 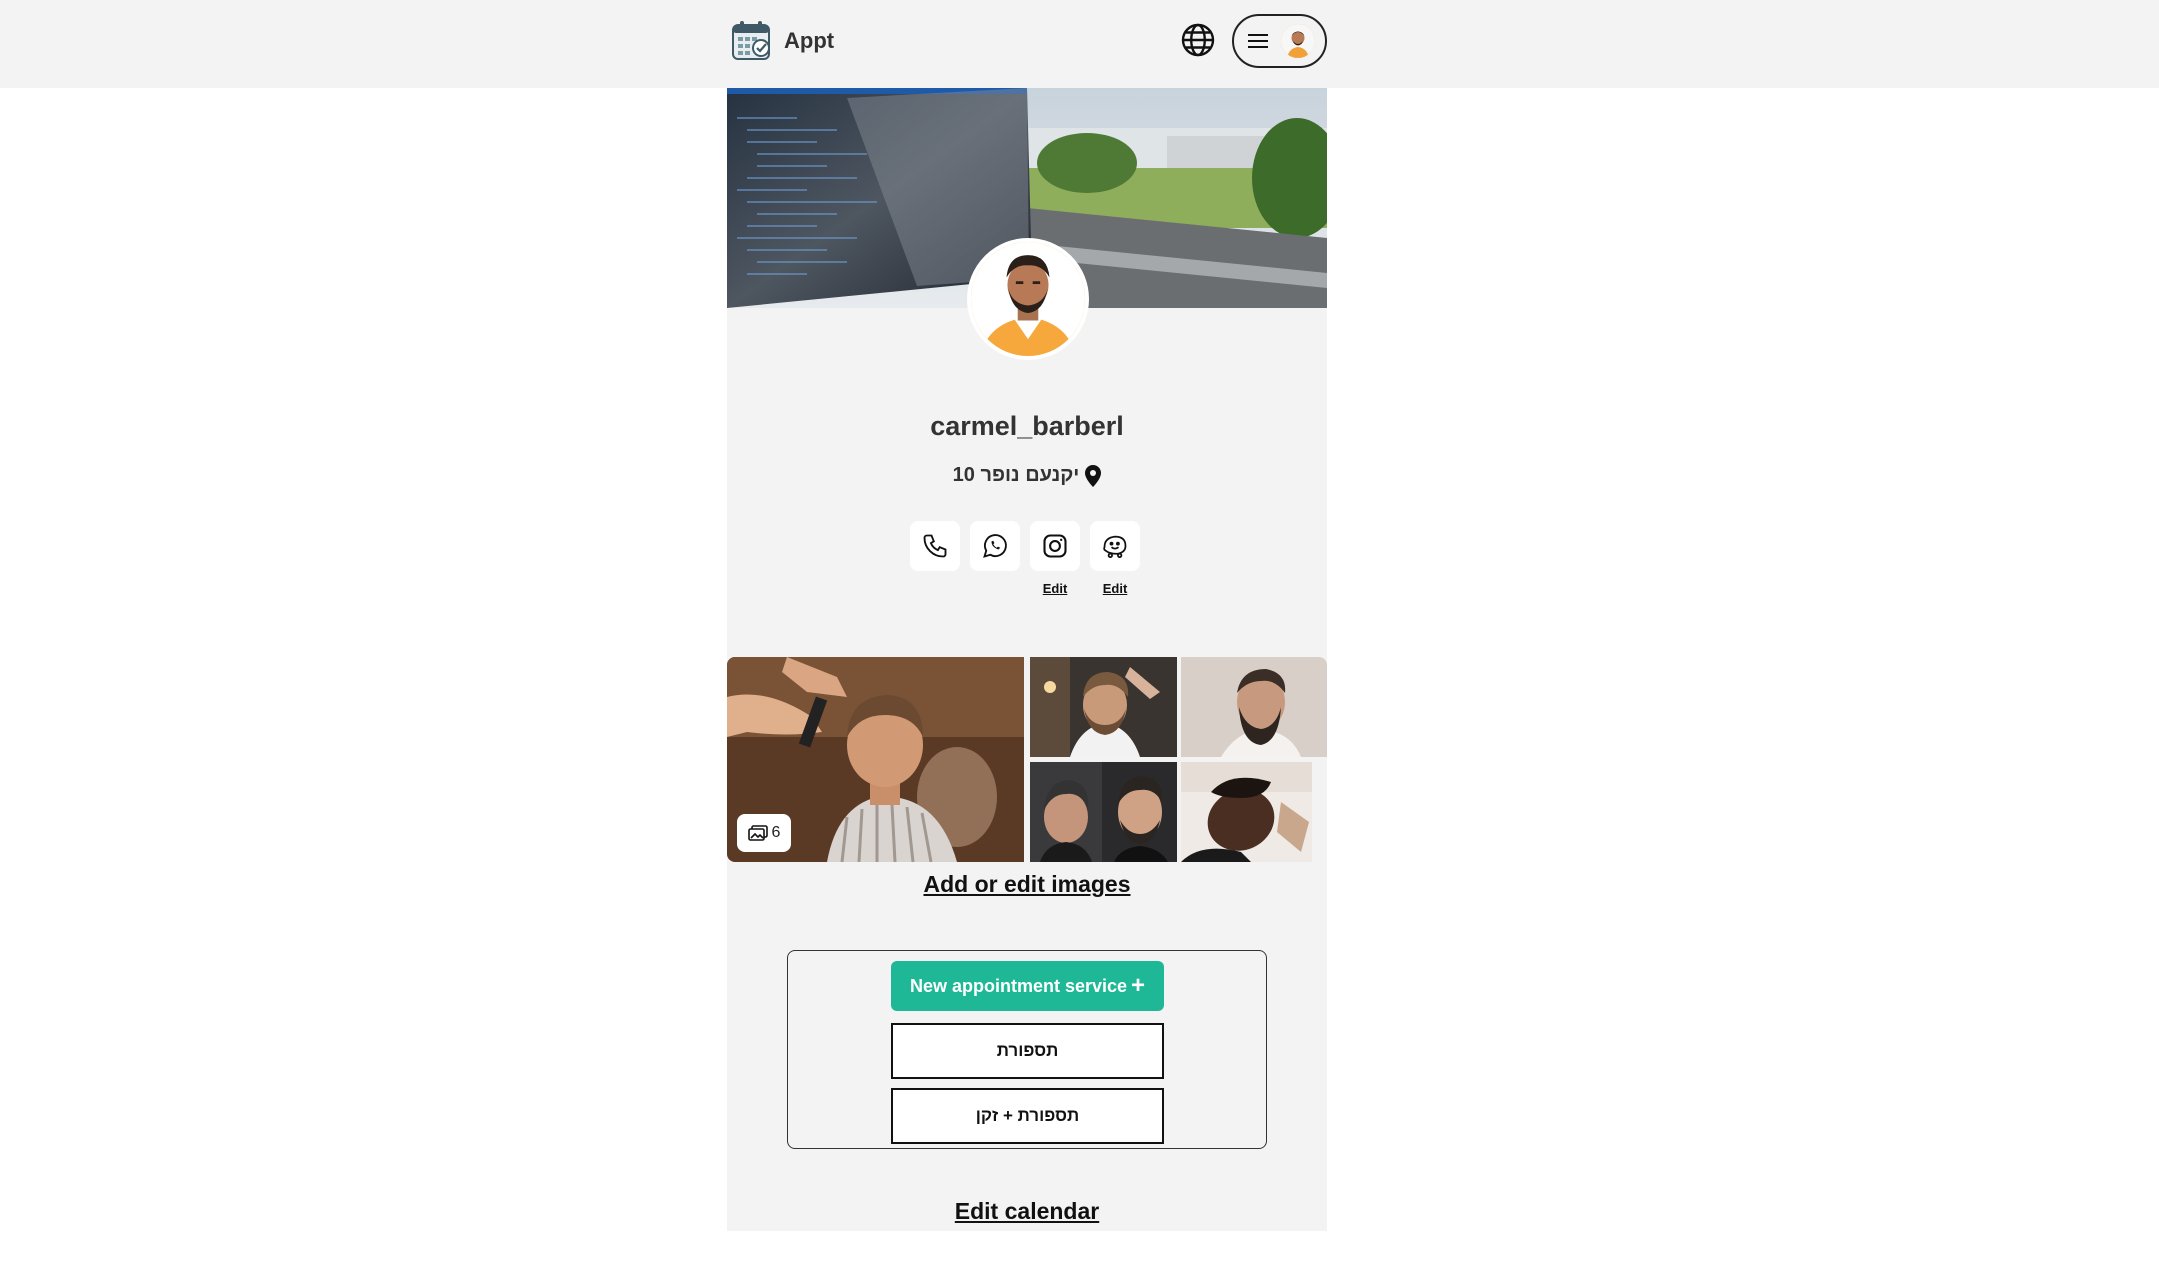 I want to click on service-label: תספורת + זקן, so click(x=1027, y=1115).